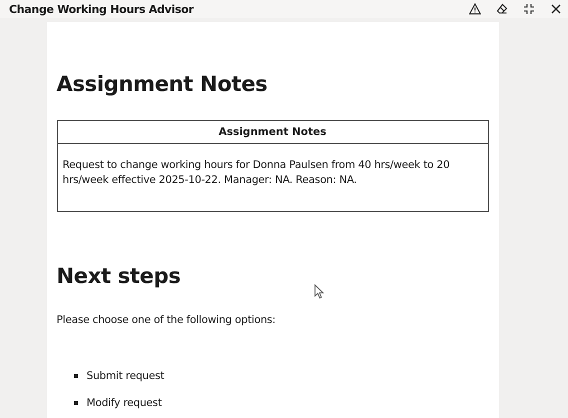 The image size is (568, 418). What do you see at coordinates (101, 9) in the screenshot?
I see `window-title: Change Working Hours Advisor` at bounding box center [101, 9].